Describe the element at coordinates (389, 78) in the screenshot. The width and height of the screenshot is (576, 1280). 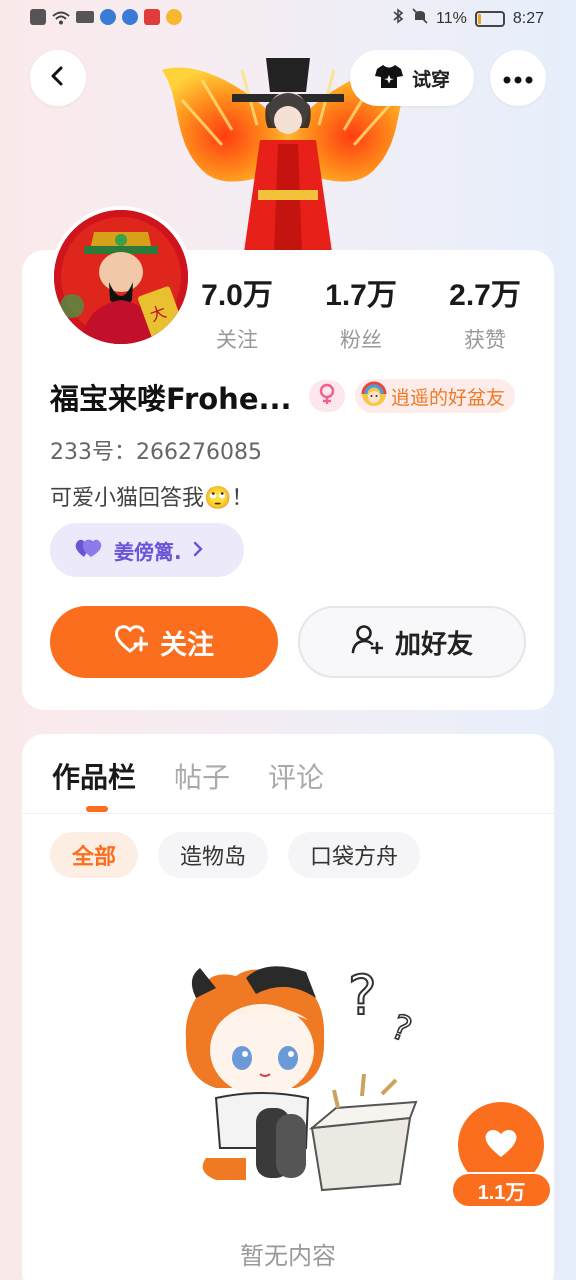
I see `tshirt-icon` at that location.